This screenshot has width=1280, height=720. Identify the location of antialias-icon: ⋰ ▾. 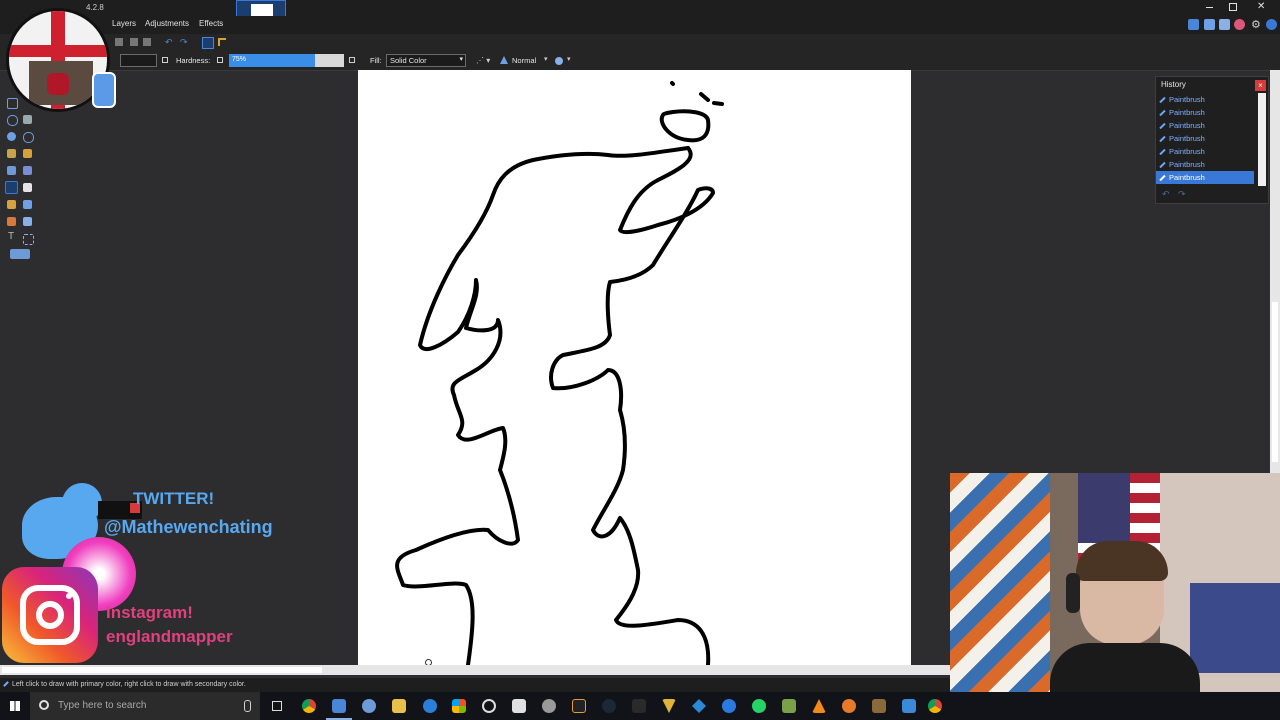
(483, 60).